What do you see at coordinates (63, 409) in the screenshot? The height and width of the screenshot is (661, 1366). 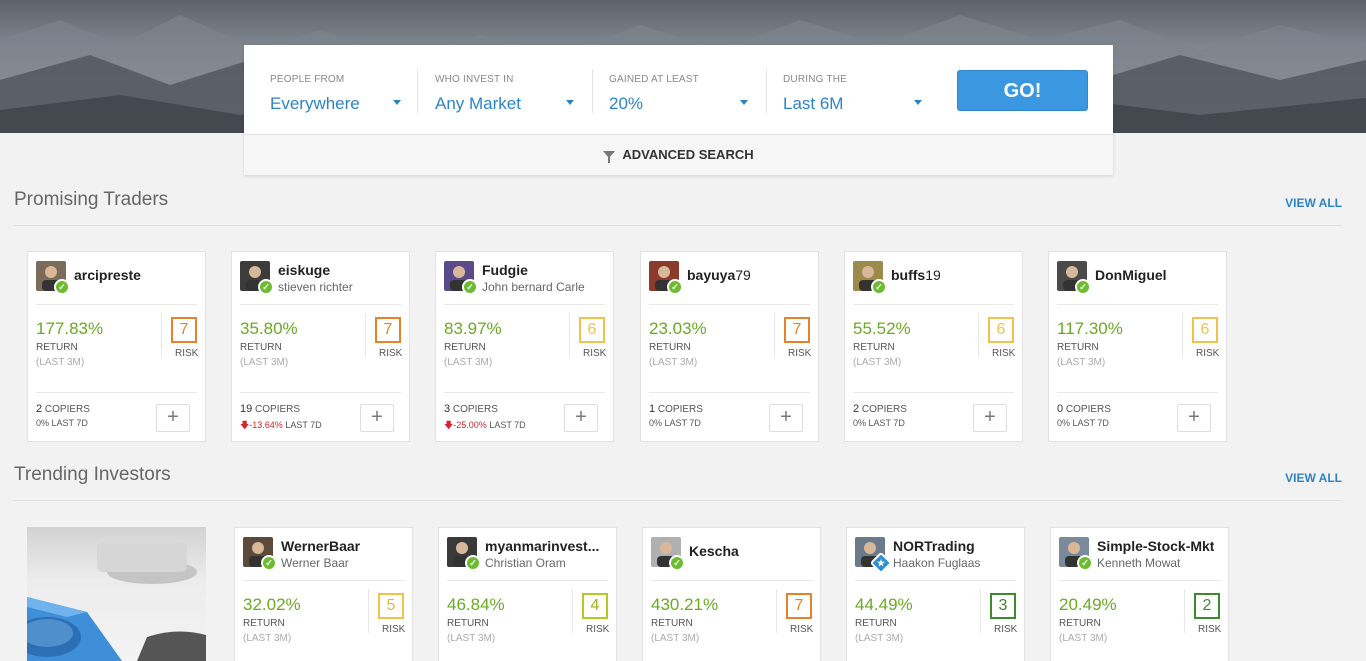 I see `copiers-count: 2 COPIERS` at bounding box center [63, 409].